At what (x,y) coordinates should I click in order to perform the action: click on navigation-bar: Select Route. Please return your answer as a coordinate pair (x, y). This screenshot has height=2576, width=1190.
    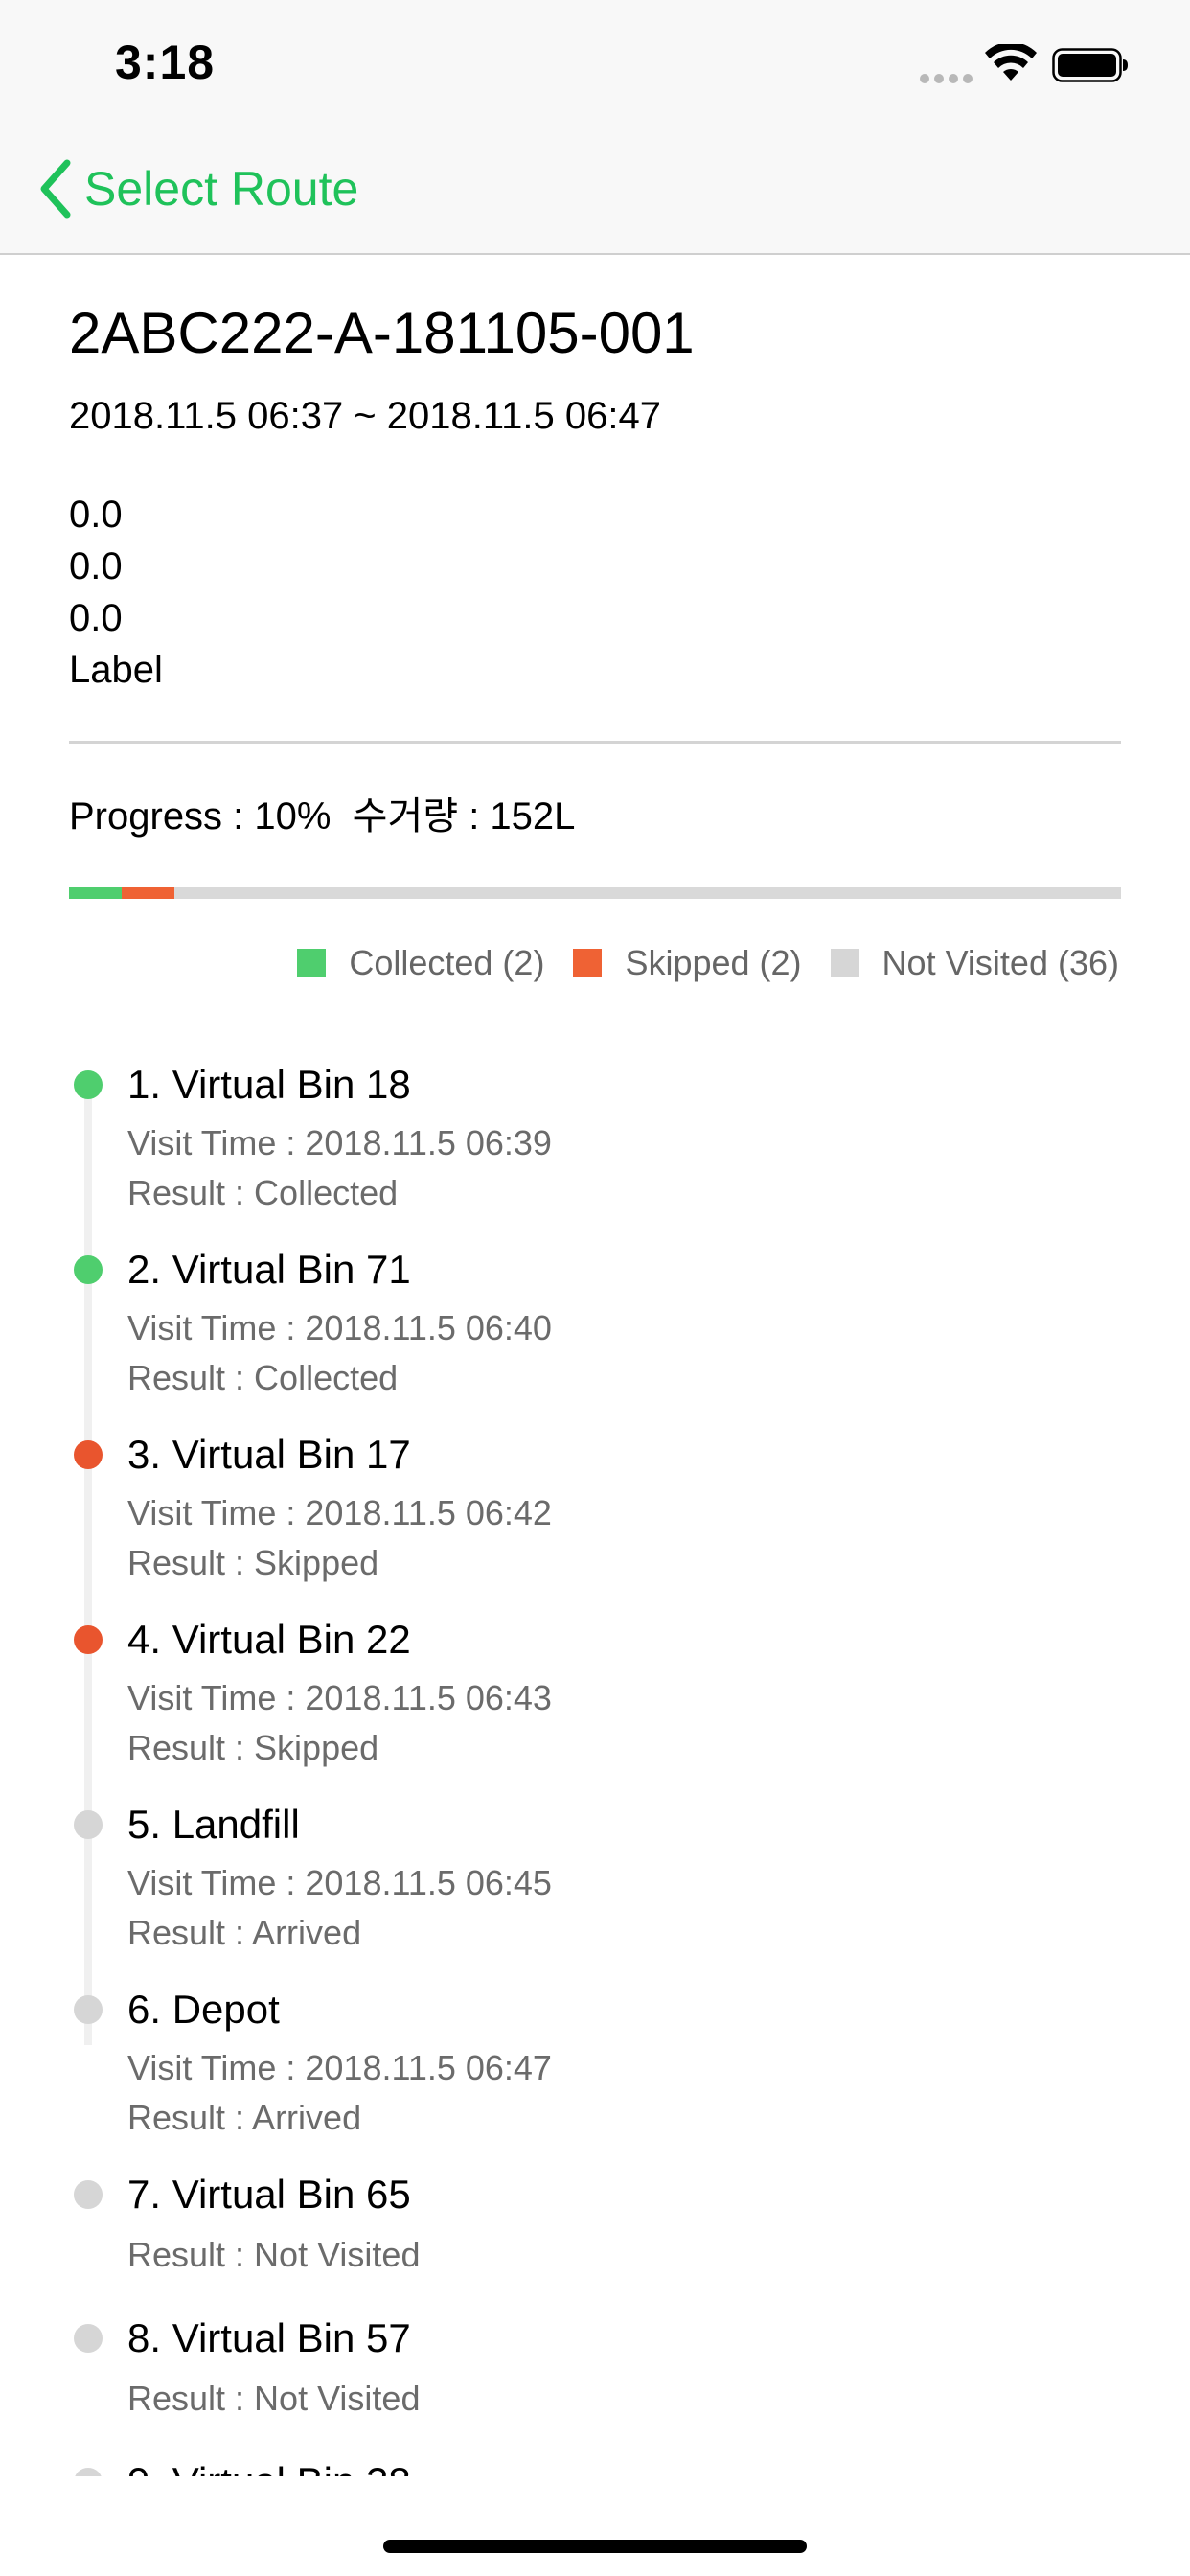
    Looking at the image, I should click on (595, 190).